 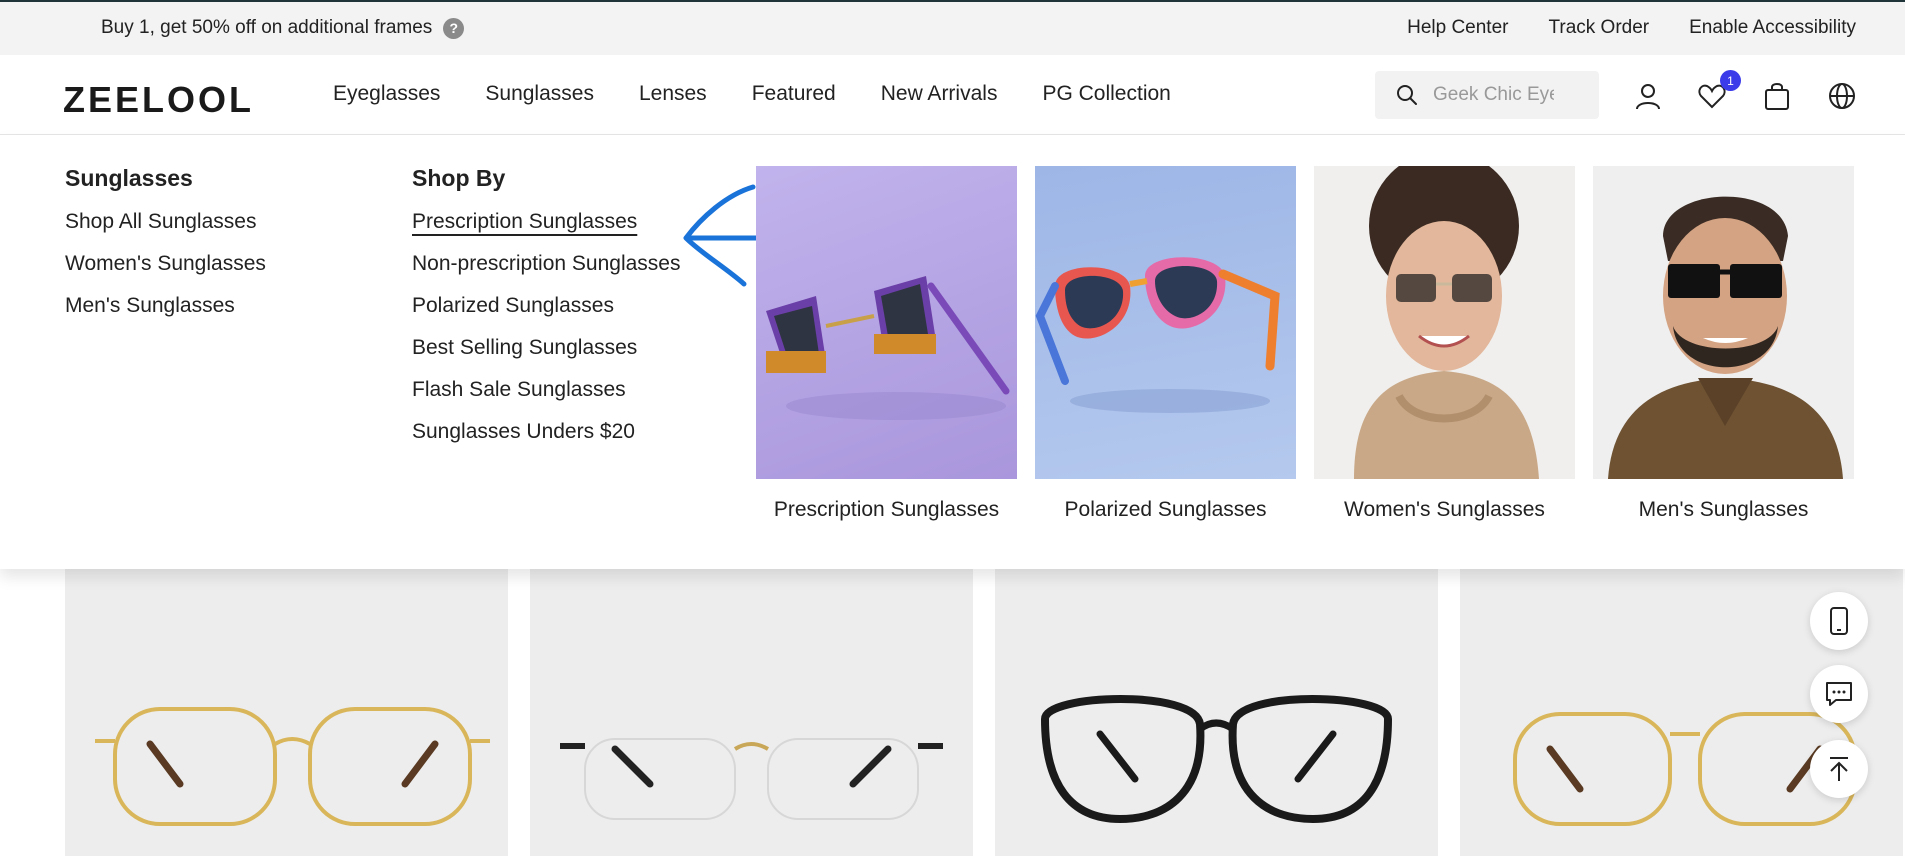 I want to click on bag-icon, so click(x=1777, y=96).